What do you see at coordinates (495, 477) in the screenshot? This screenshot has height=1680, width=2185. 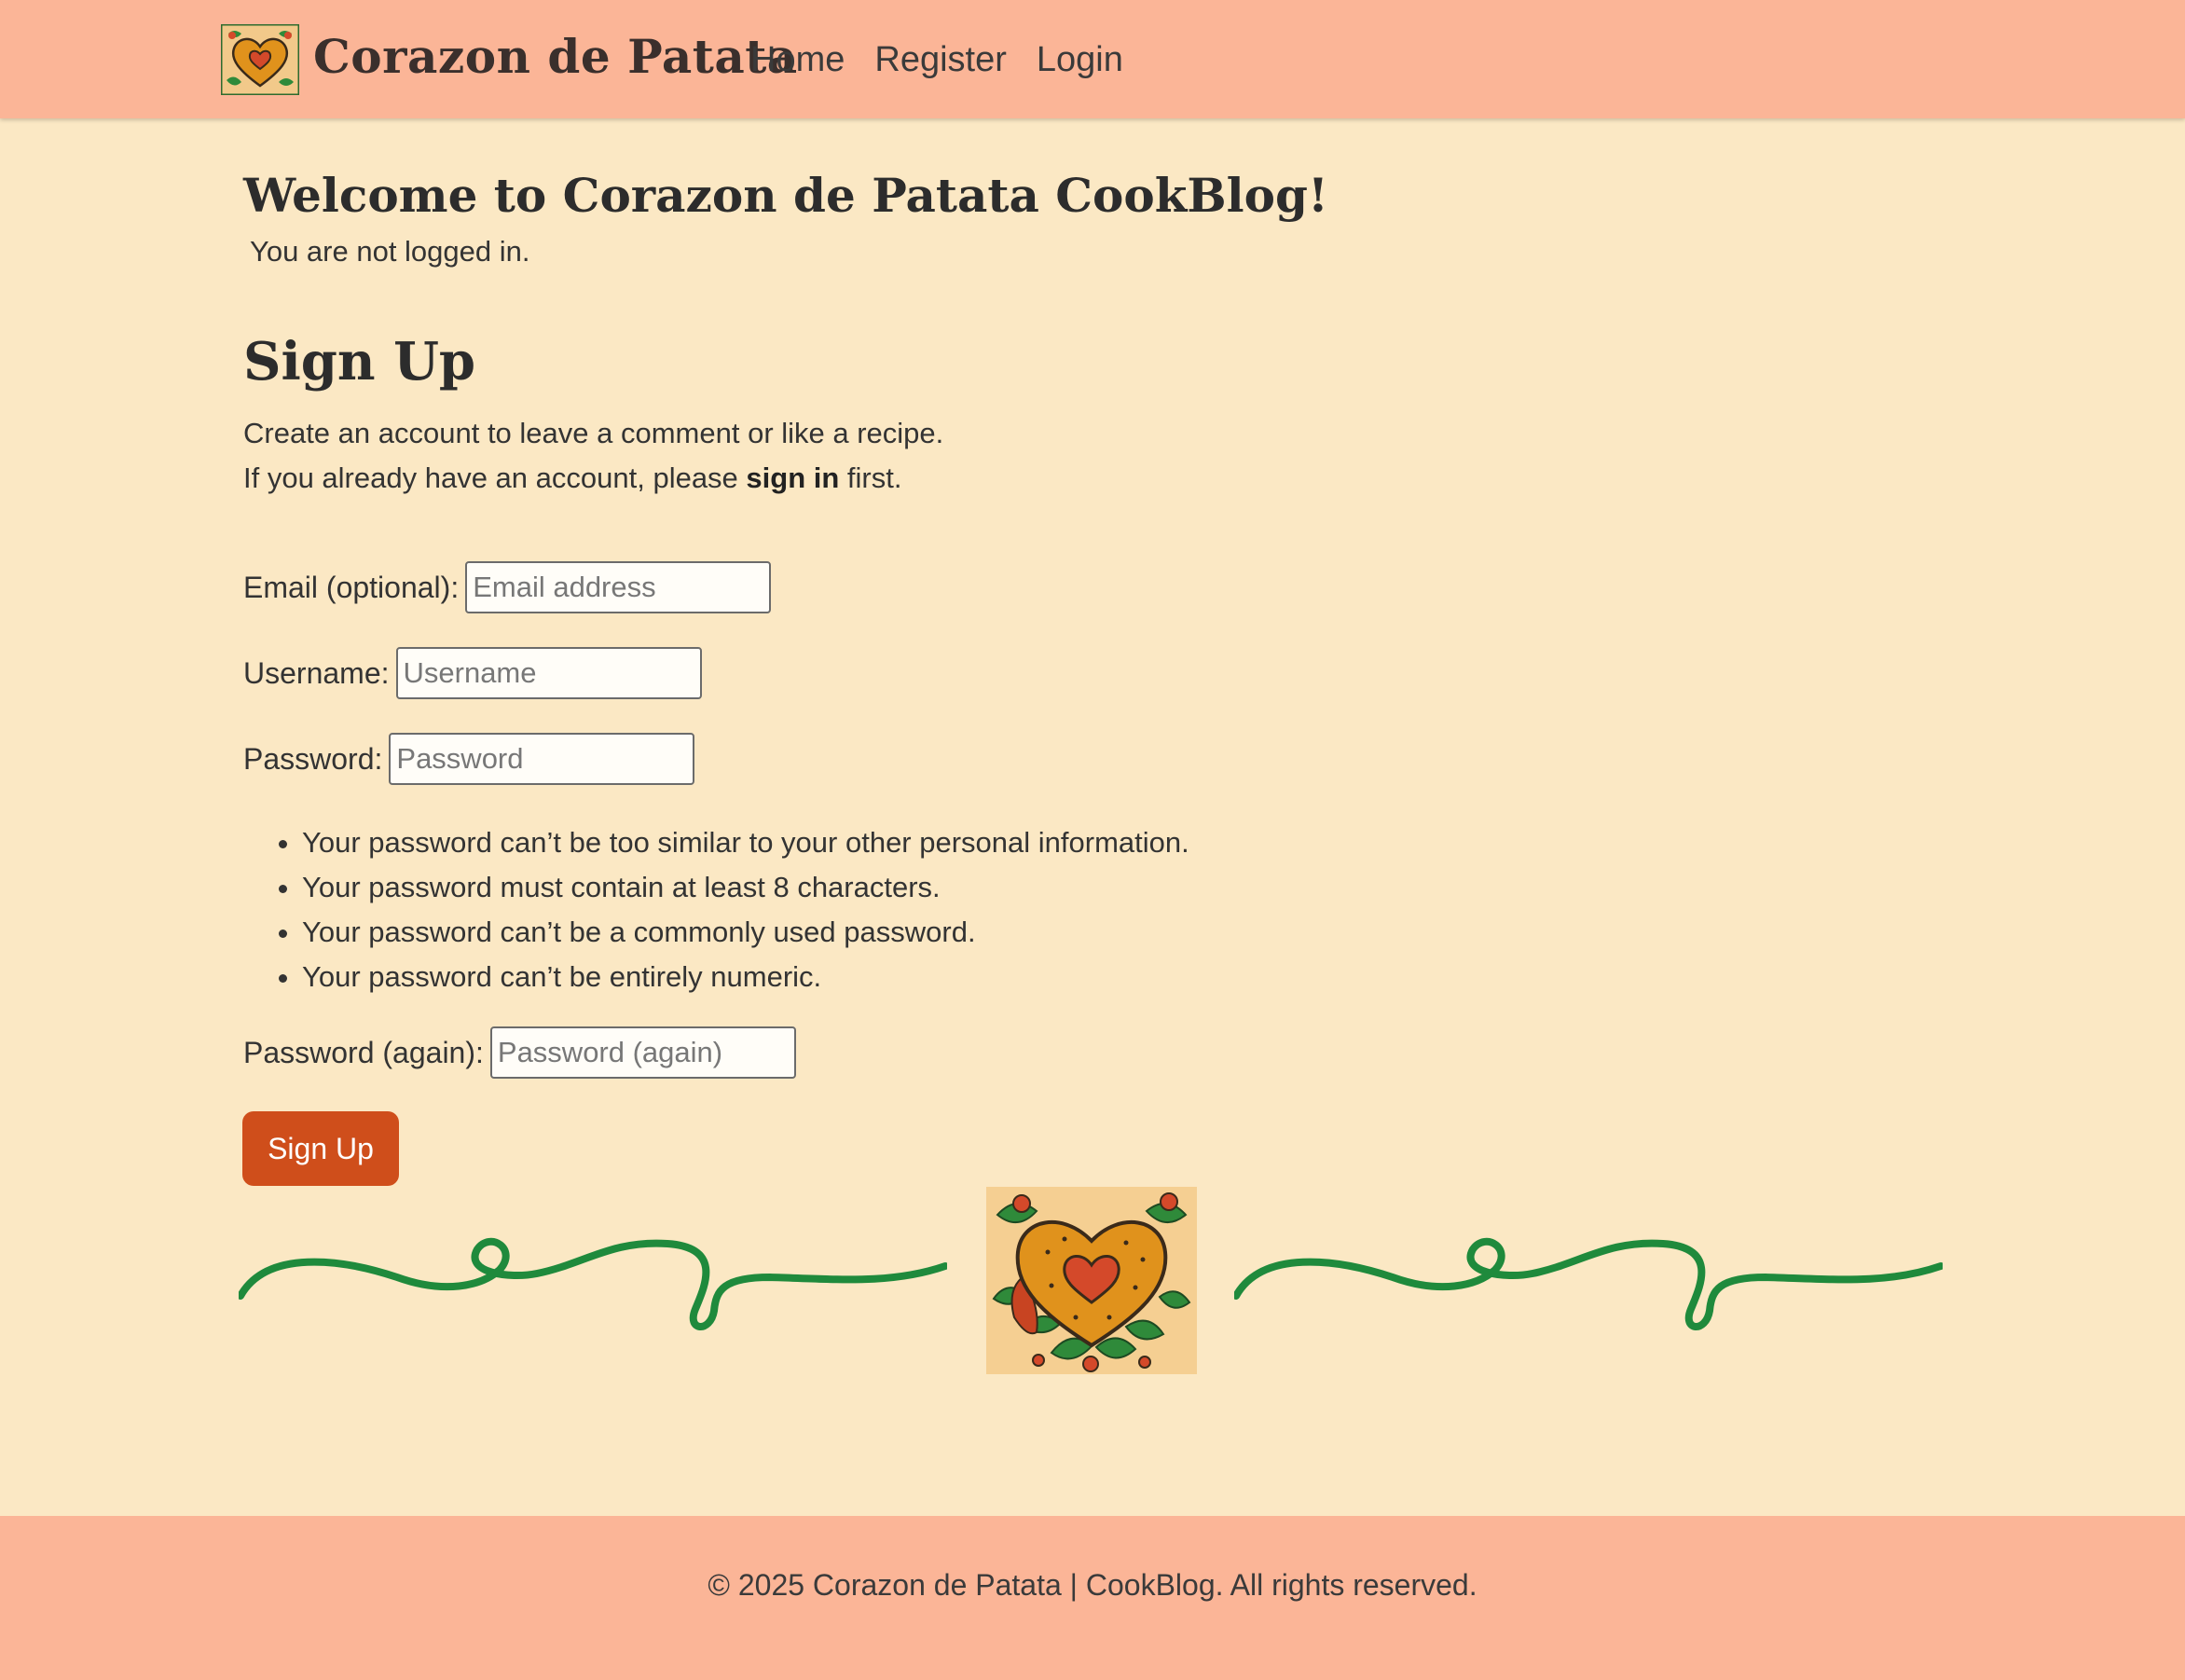 I see `signin-prompt-text: If you already have an account, please` at bounding box center [495, 477].